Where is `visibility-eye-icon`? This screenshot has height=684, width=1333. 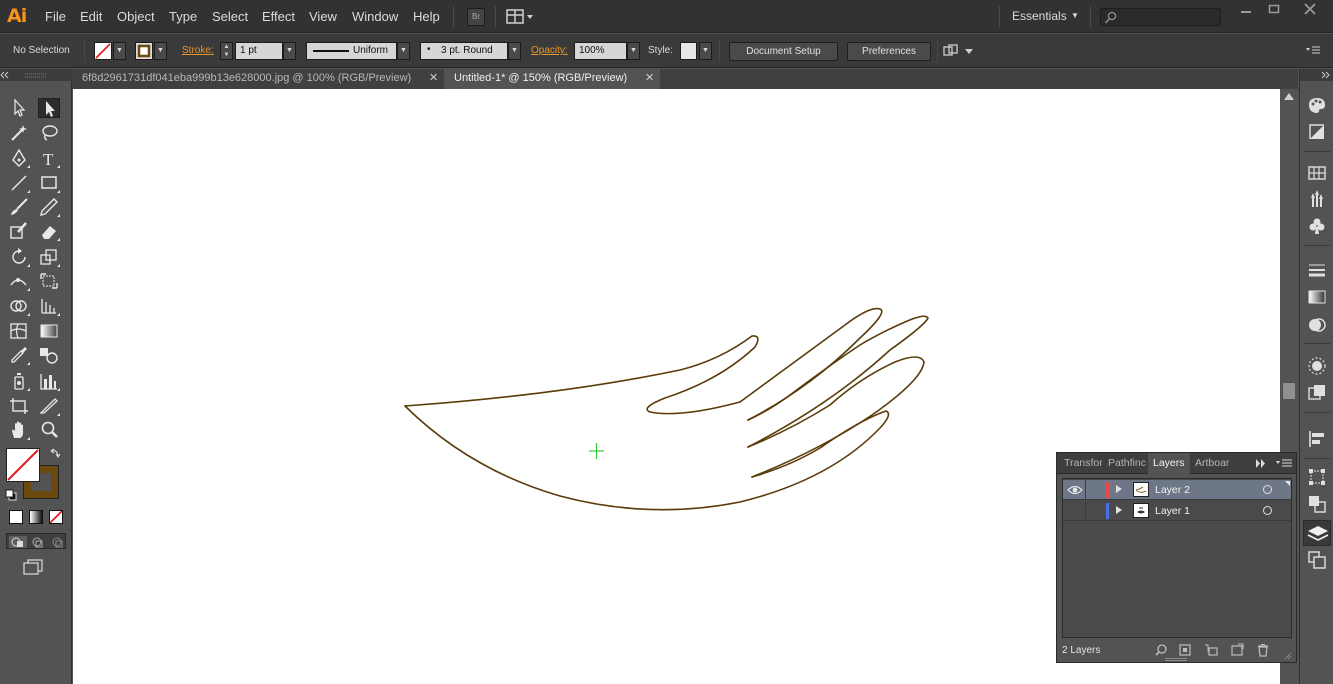 visibility-eye-icon is located at coordinates (1075, 490).